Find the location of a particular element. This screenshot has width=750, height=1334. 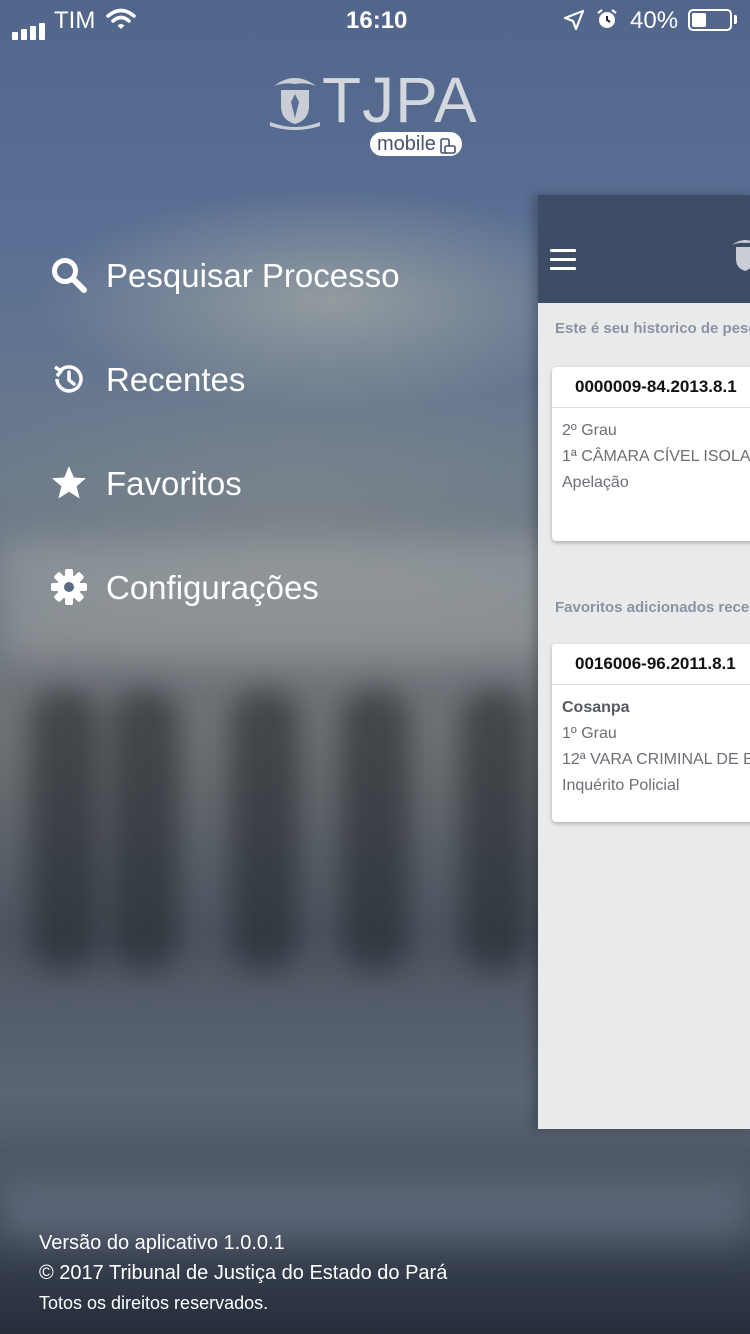

process-grau: 2º Grau is located at coordinates (589, 430).